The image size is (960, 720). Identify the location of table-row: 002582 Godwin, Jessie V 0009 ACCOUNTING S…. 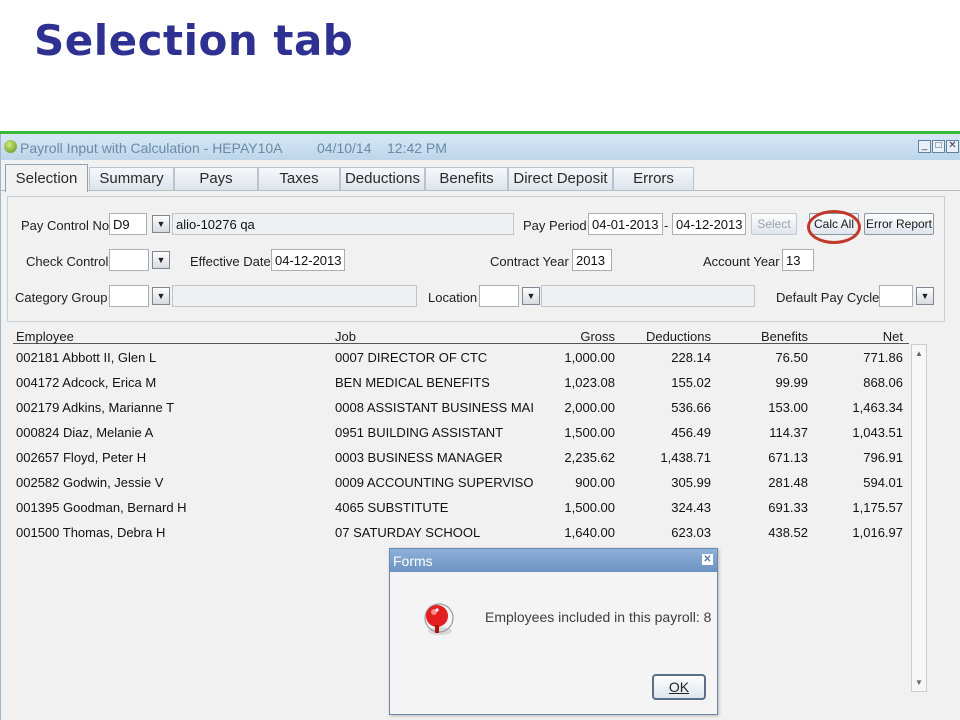
(461, 483).